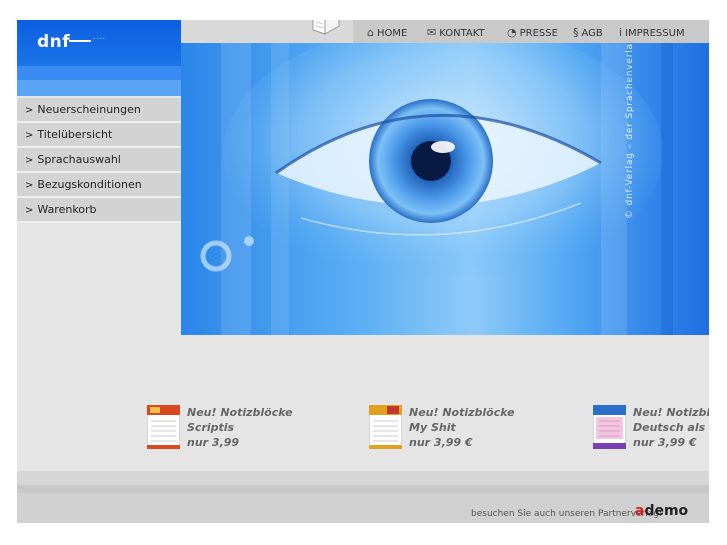 The image size is (727, 545). Describe the element at coordinates (89, 109) in the screenshot. I see `sidebar-item-label: Neuerscheinungen` at that location.